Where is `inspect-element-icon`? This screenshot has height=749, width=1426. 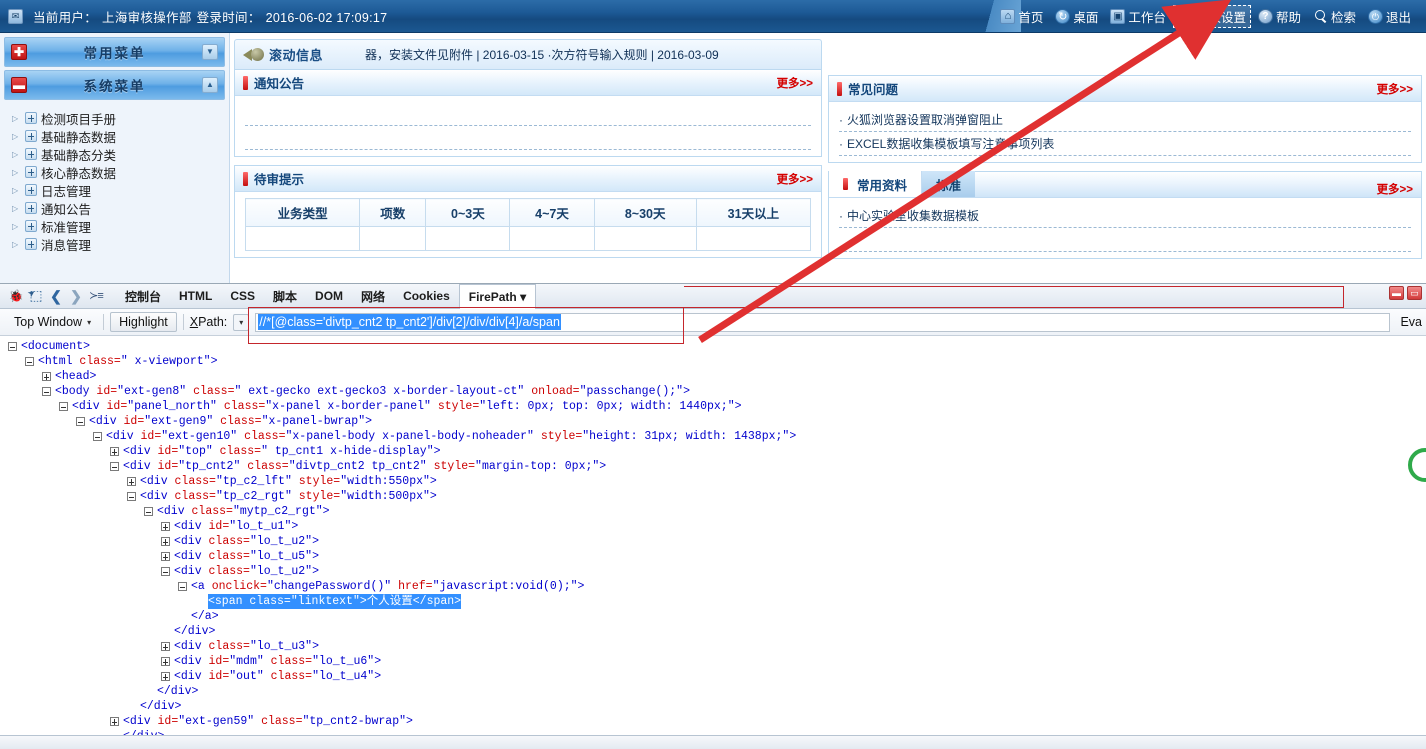 inspect-element-icon is located at coordinates (36, 296).